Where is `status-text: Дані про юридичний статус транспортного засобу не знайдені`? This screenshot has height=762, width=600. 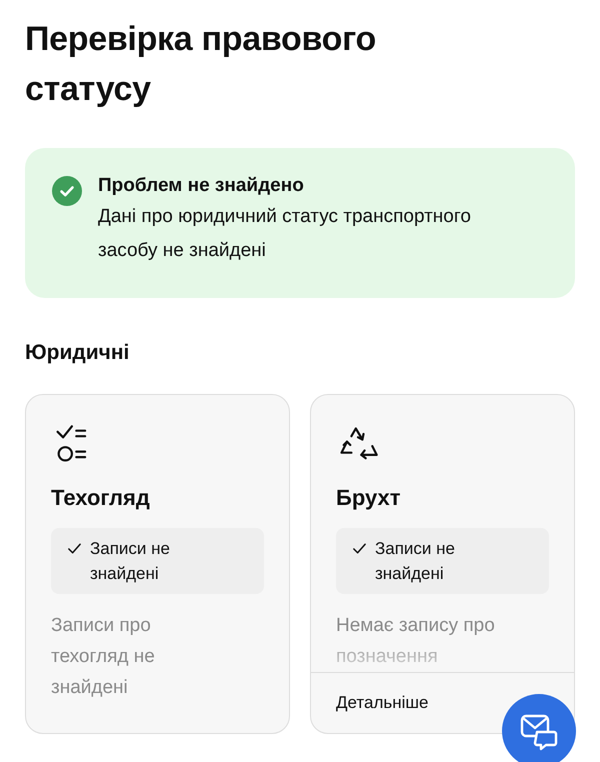 status-text: Дані про юридичний статус транспортного засобу не знайдені is located at coordinates (285, 234).